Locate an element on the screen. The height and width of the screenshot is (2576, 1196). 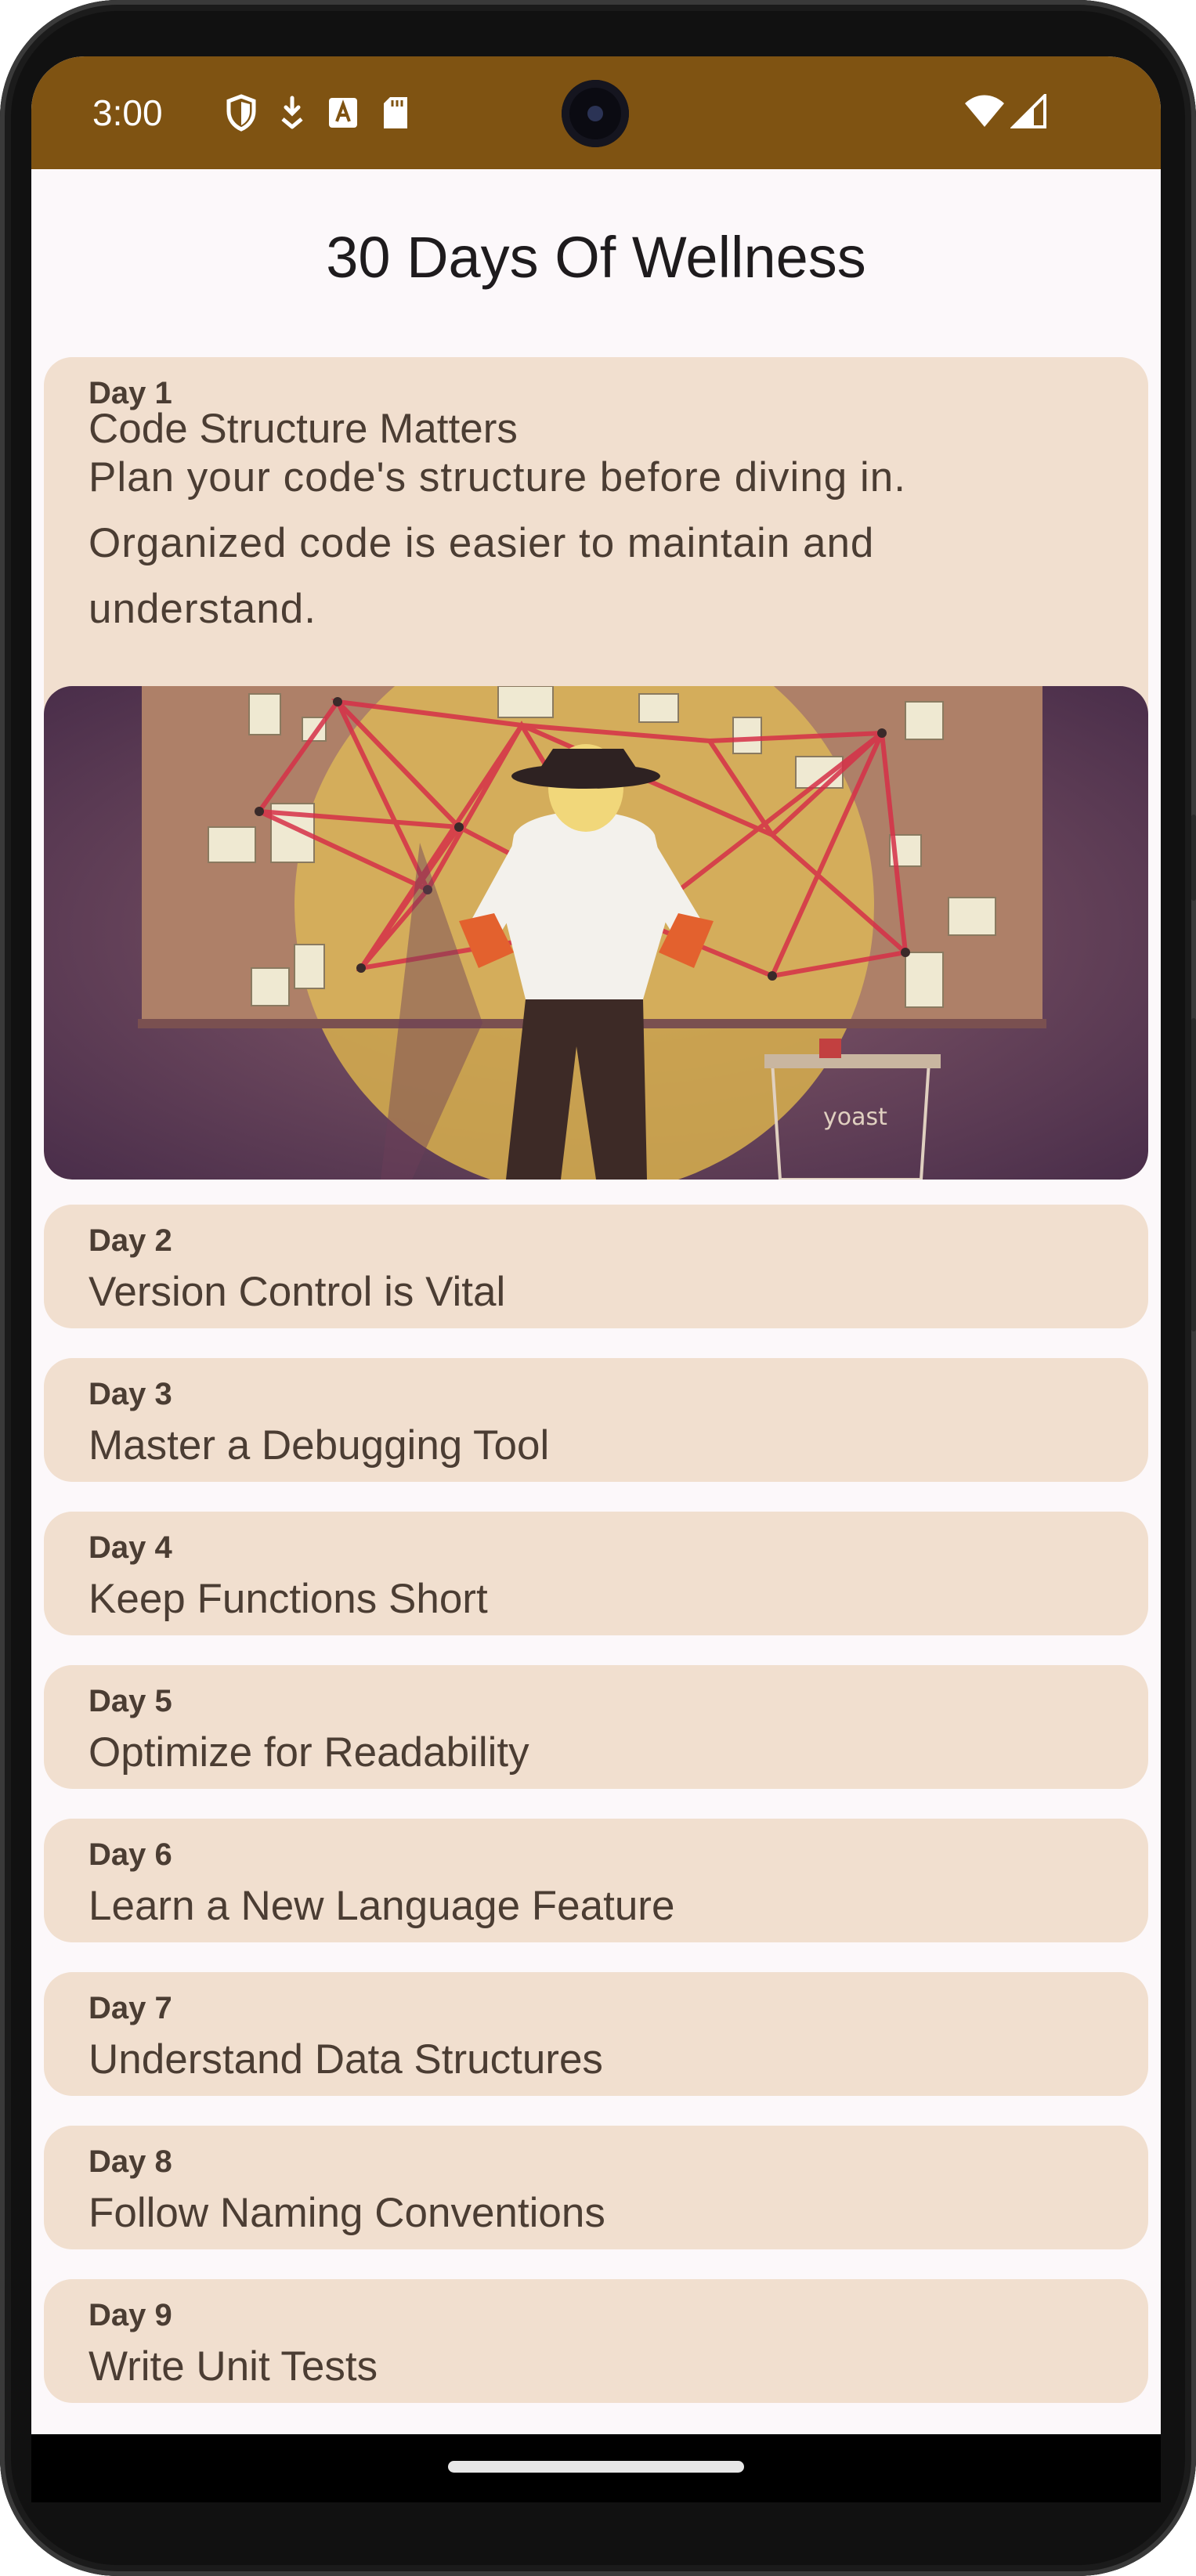
day-label: Day 6 is located at coordinates (130, 1854).